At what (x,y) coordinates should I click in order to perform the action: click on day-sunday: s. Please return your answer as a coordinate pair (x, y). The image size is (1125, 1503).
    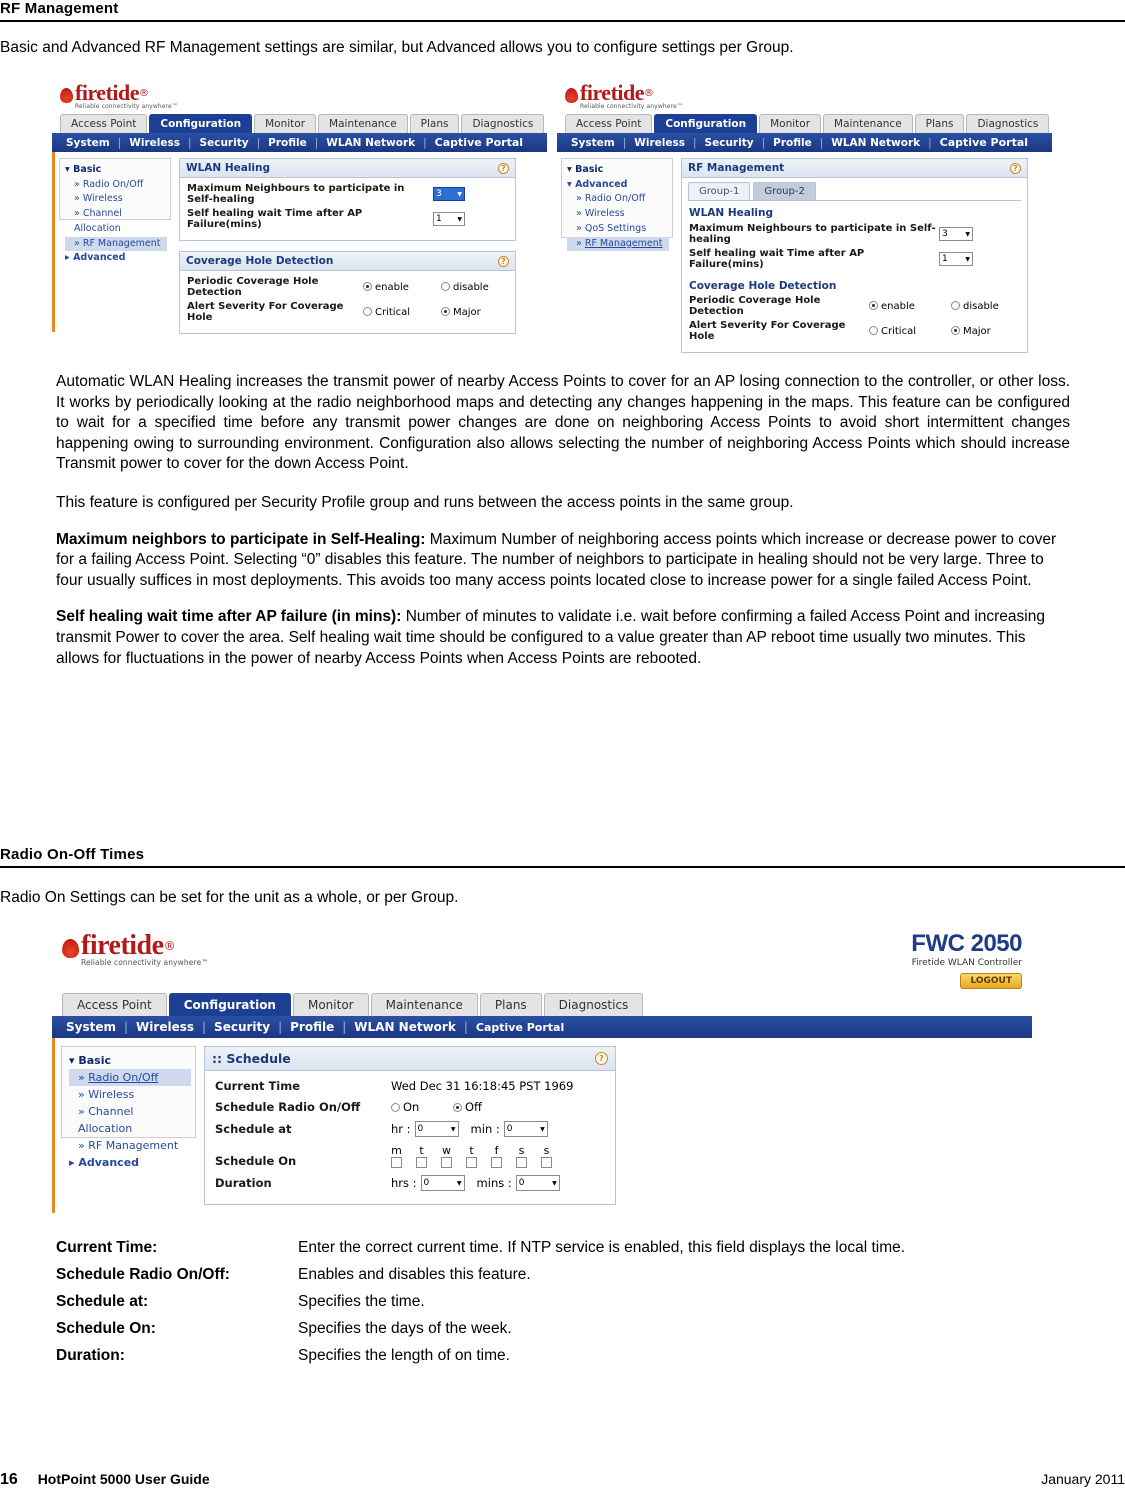
    Looking at the image, I should click on (546, 1156).